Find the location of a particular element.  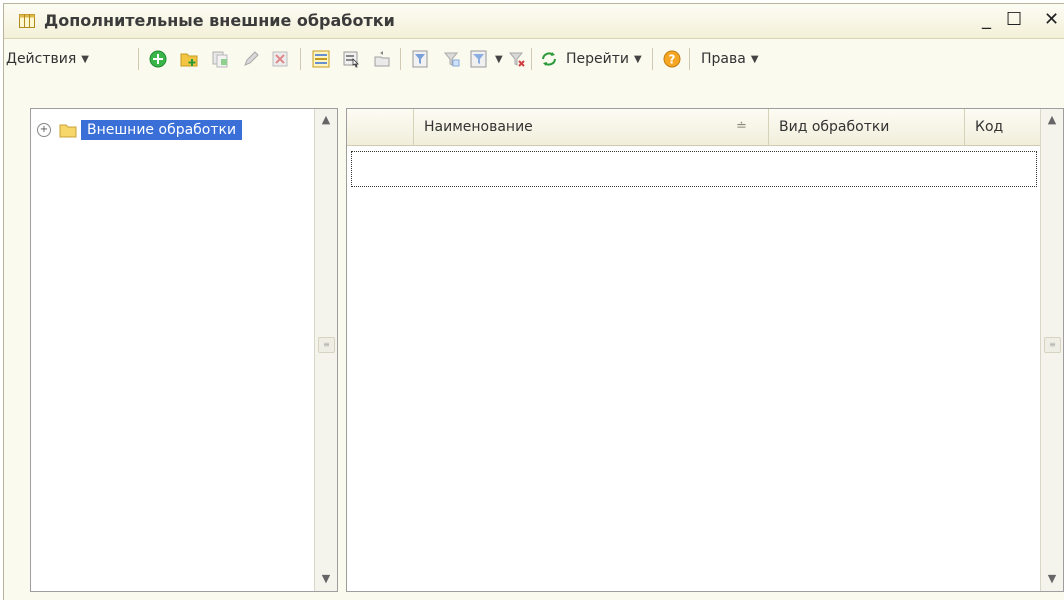

table-vertical-scrollbar: ▲ ≡ ▼ is located at coordinates (1051, 350).